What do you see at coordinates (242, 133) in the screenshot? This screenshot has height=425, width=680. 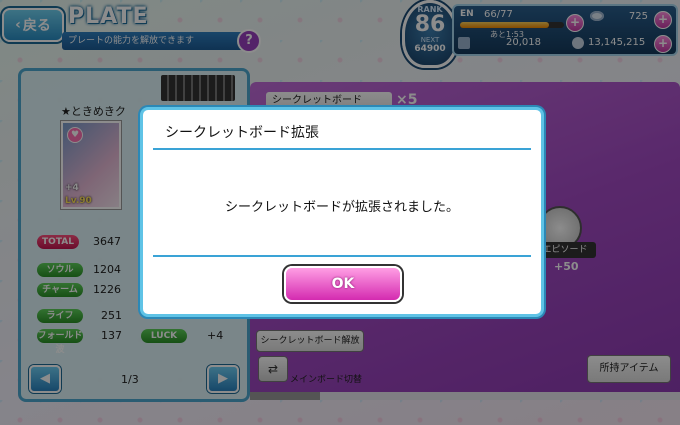 I see `dialog-title: シークレットボード拡張` at bounding box center [242, 133].